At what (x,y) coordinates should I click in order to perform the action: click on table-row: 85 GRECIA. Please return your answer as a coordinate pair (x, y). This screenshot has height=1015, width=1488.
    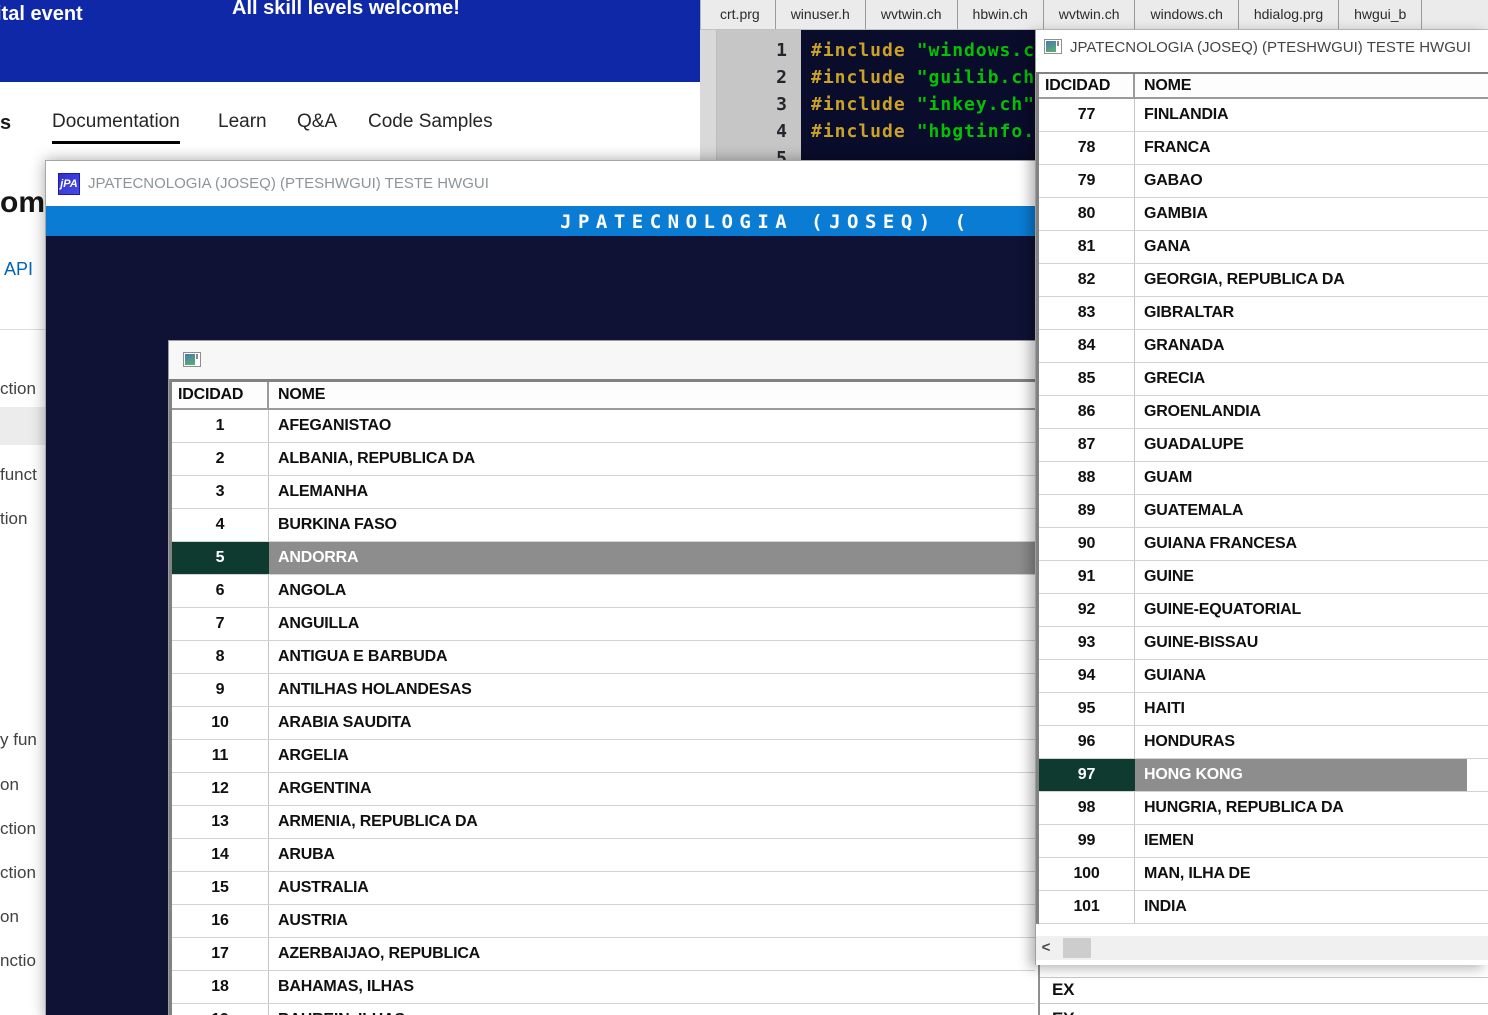
    Looking at the image, I should click on (1263, 379).